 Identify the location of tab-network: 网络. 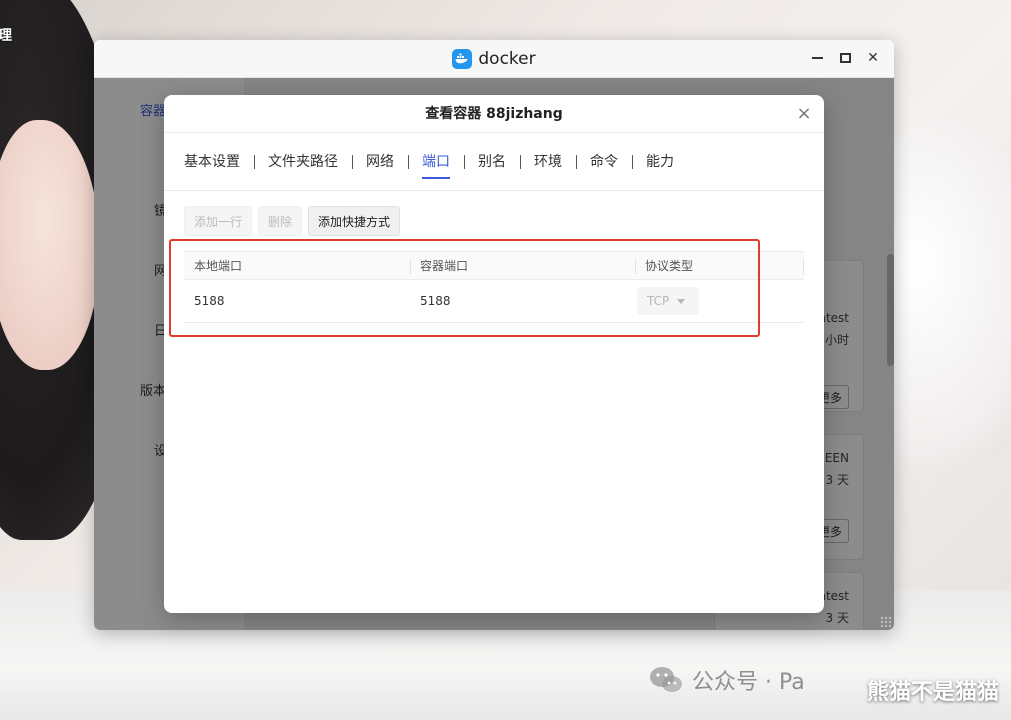
(380, 162).